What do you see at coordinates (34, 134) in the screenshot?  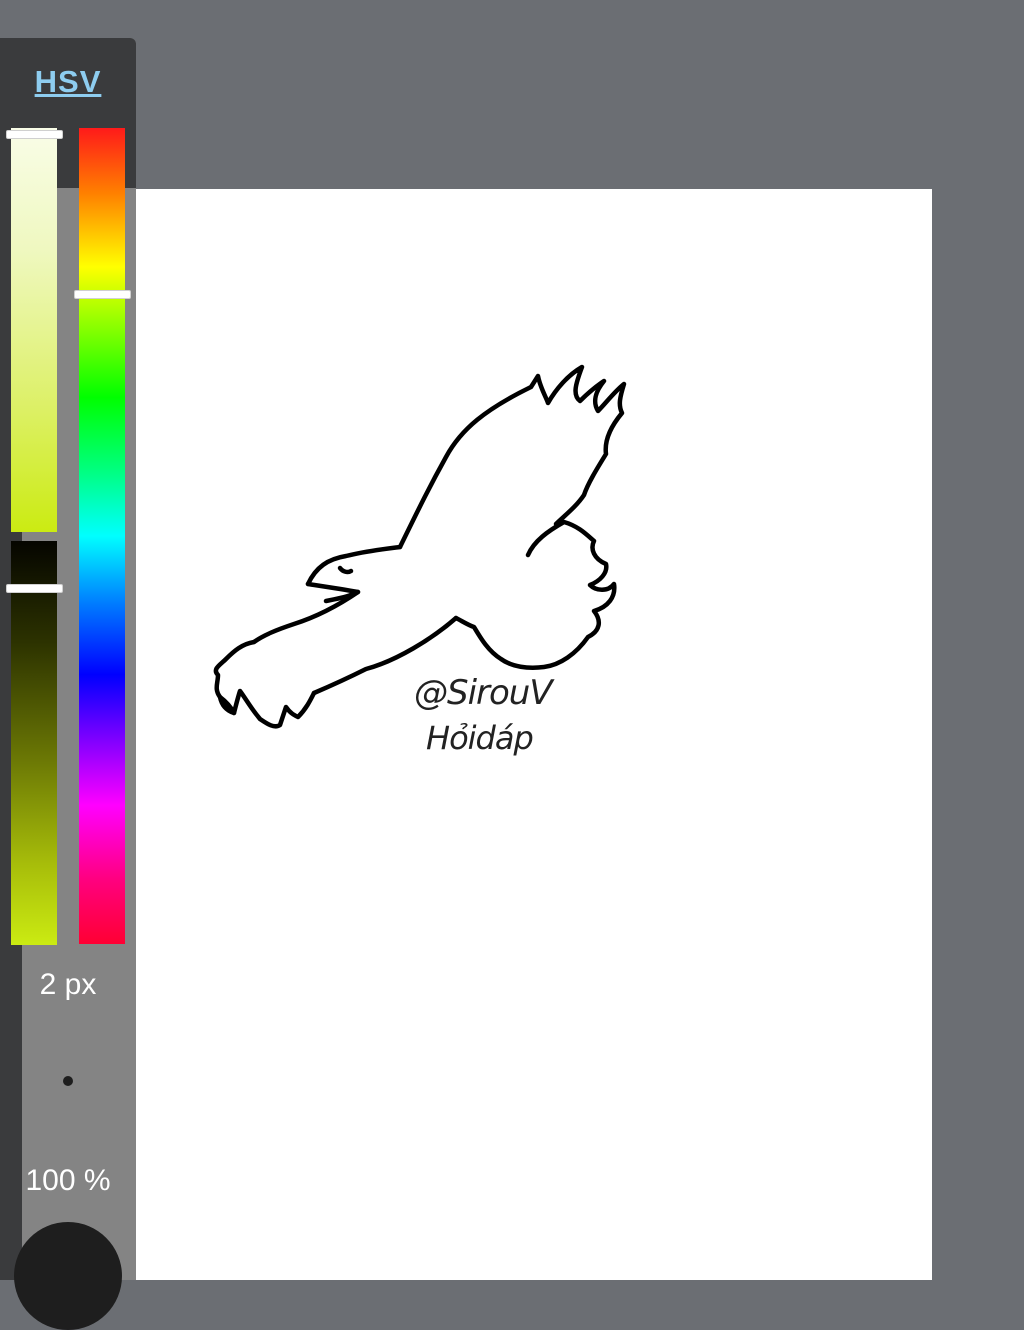 I see `saturation-slider-handle` at bounding box center [34, 134].